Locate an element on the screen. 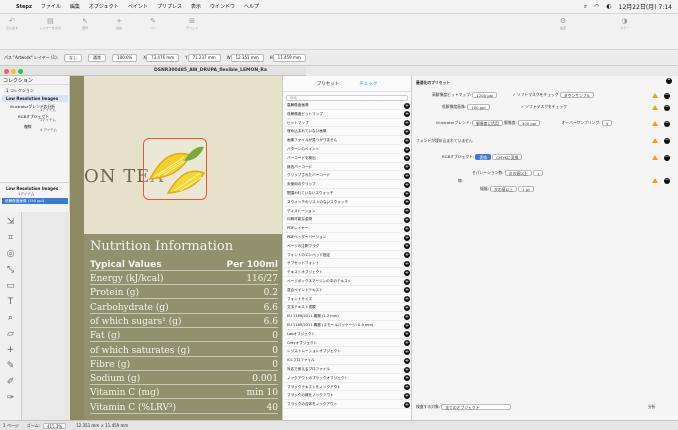 The image size is (678, 430). menu-app-name: Stepz is located at coordinates (24, 7).